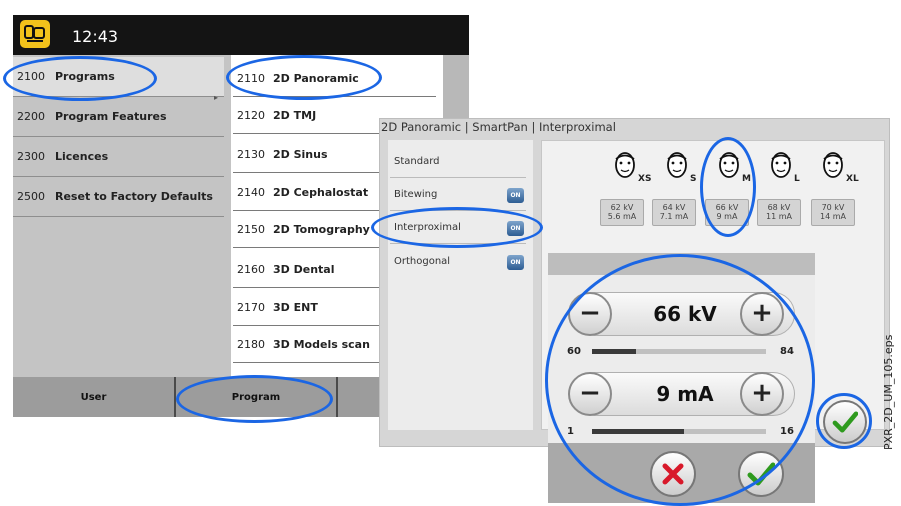 The image size is (901, 506). What do you see at coordinates (622, 217) in the screenshot?
I see `preset-ma: 5.6 mA` at bounding box center [622, 217].